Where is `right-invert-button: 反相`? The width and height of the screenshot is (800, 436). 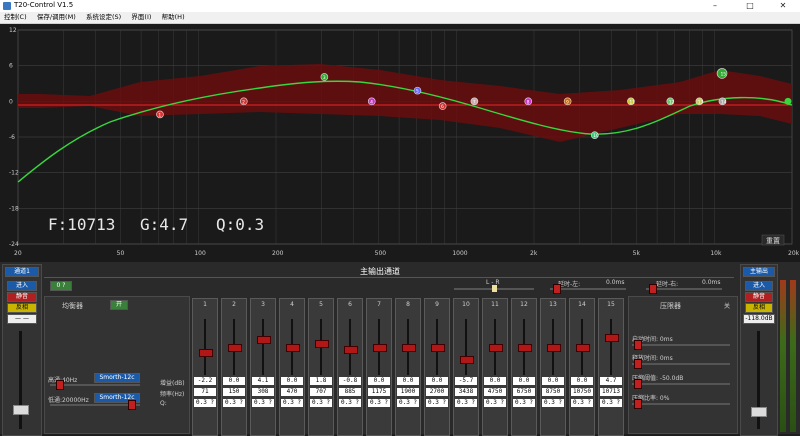 right-invert-button: 反相 is located at coordinates (759, 308).